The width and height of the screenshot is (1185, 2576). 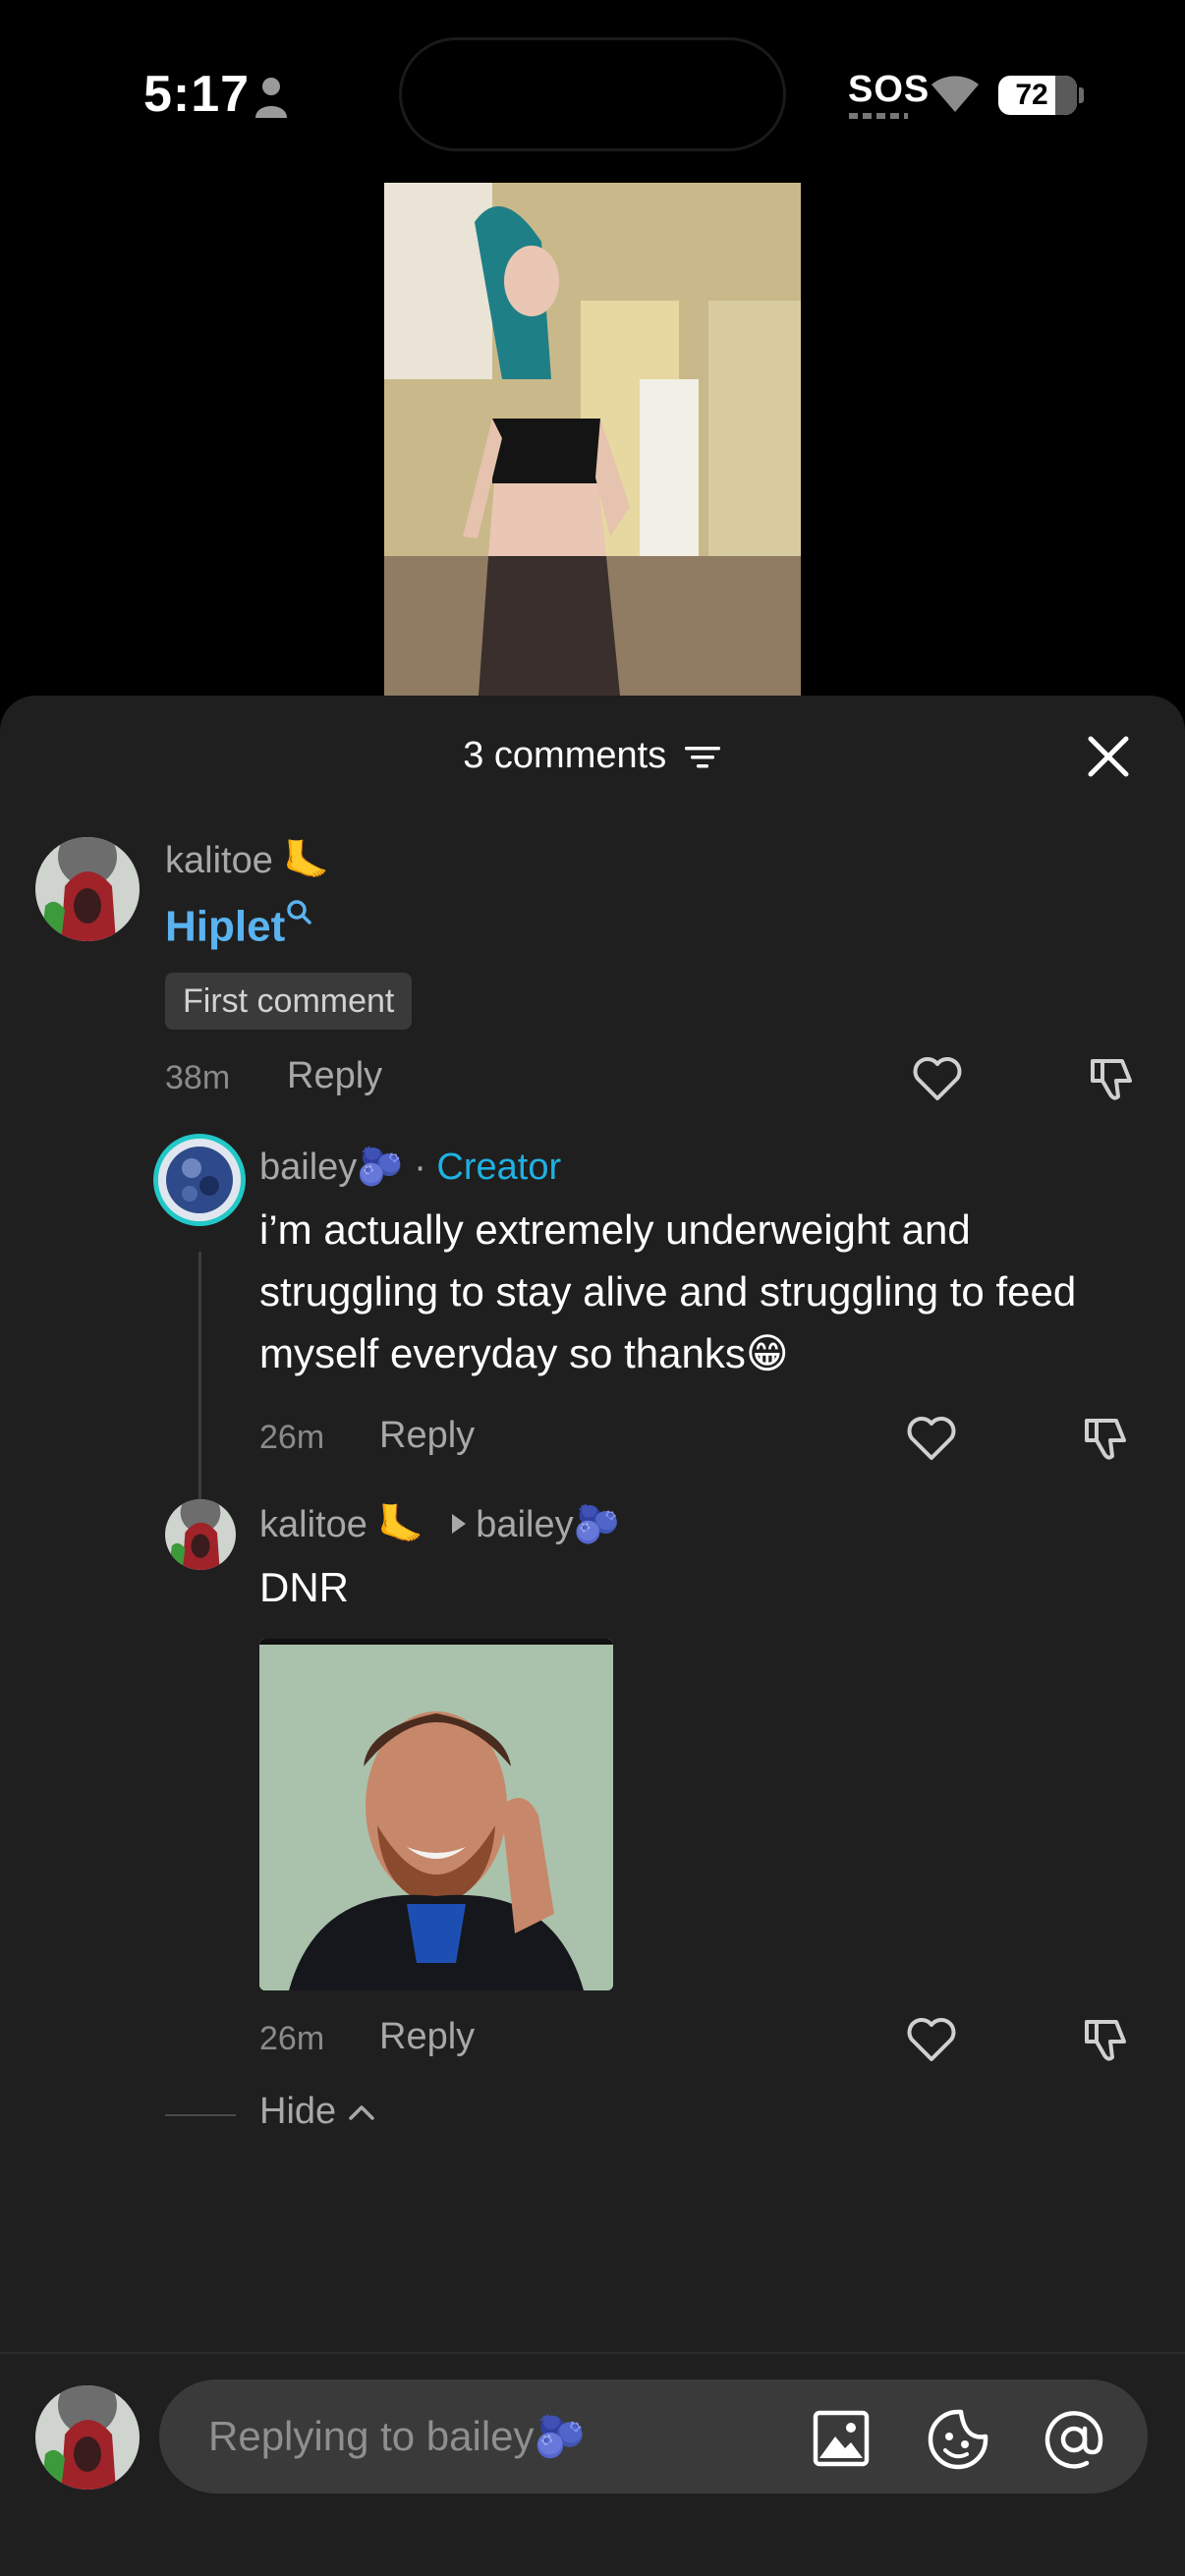 What do you see at coordinates (298, 2111) in the screenshot?
I see `hide-label: Hide` at bounding box center [298, 2111].